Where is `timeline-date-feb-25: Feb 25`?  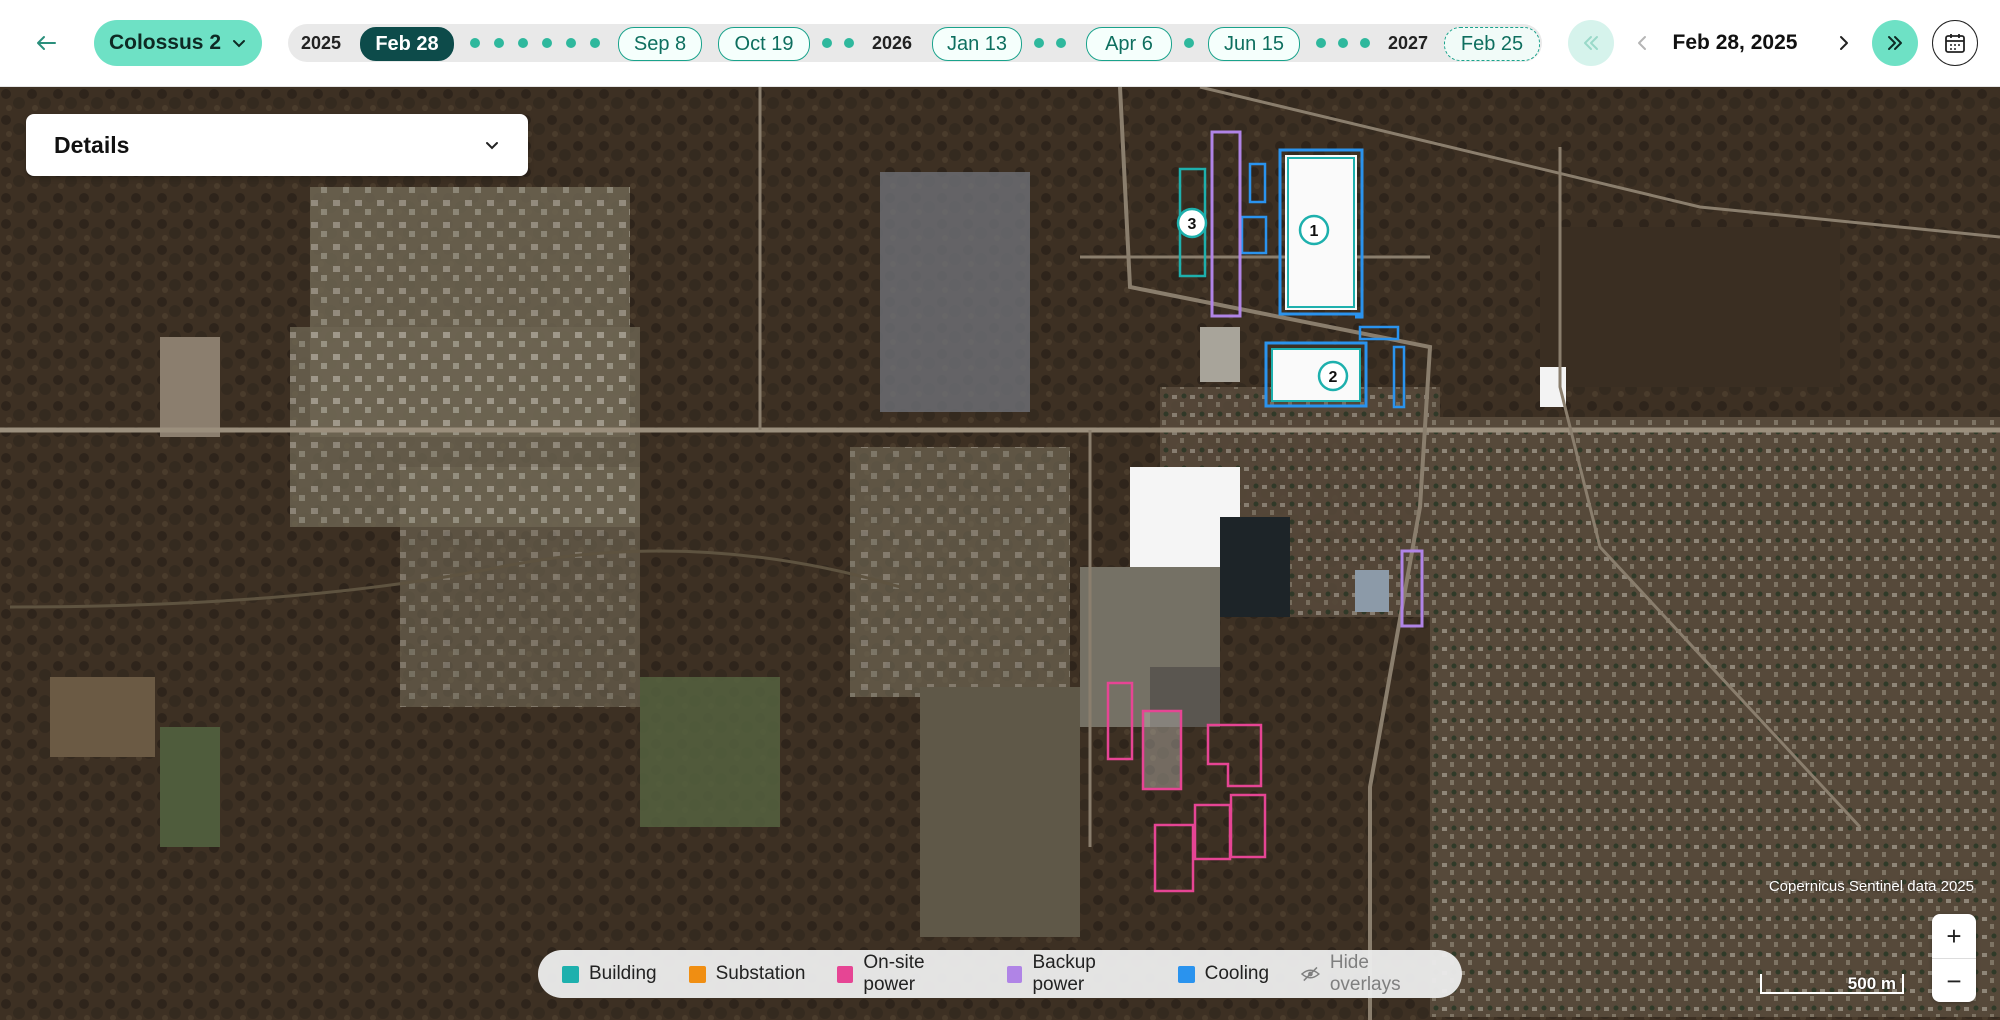
timeline-date-feb-25: Feb 25 is located at coordinates (1492, 44).